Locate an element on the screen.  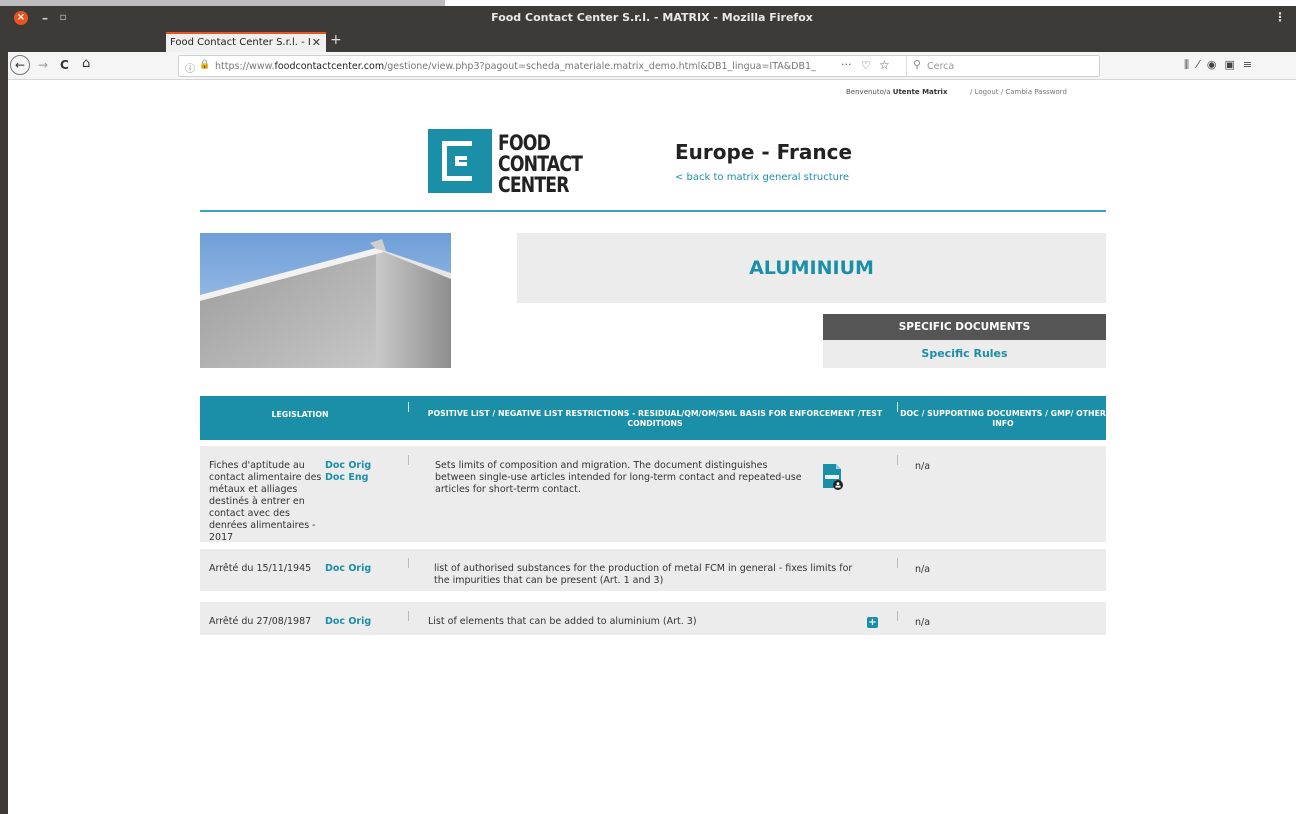
document-download-icon is located at coordinates (833, 477).